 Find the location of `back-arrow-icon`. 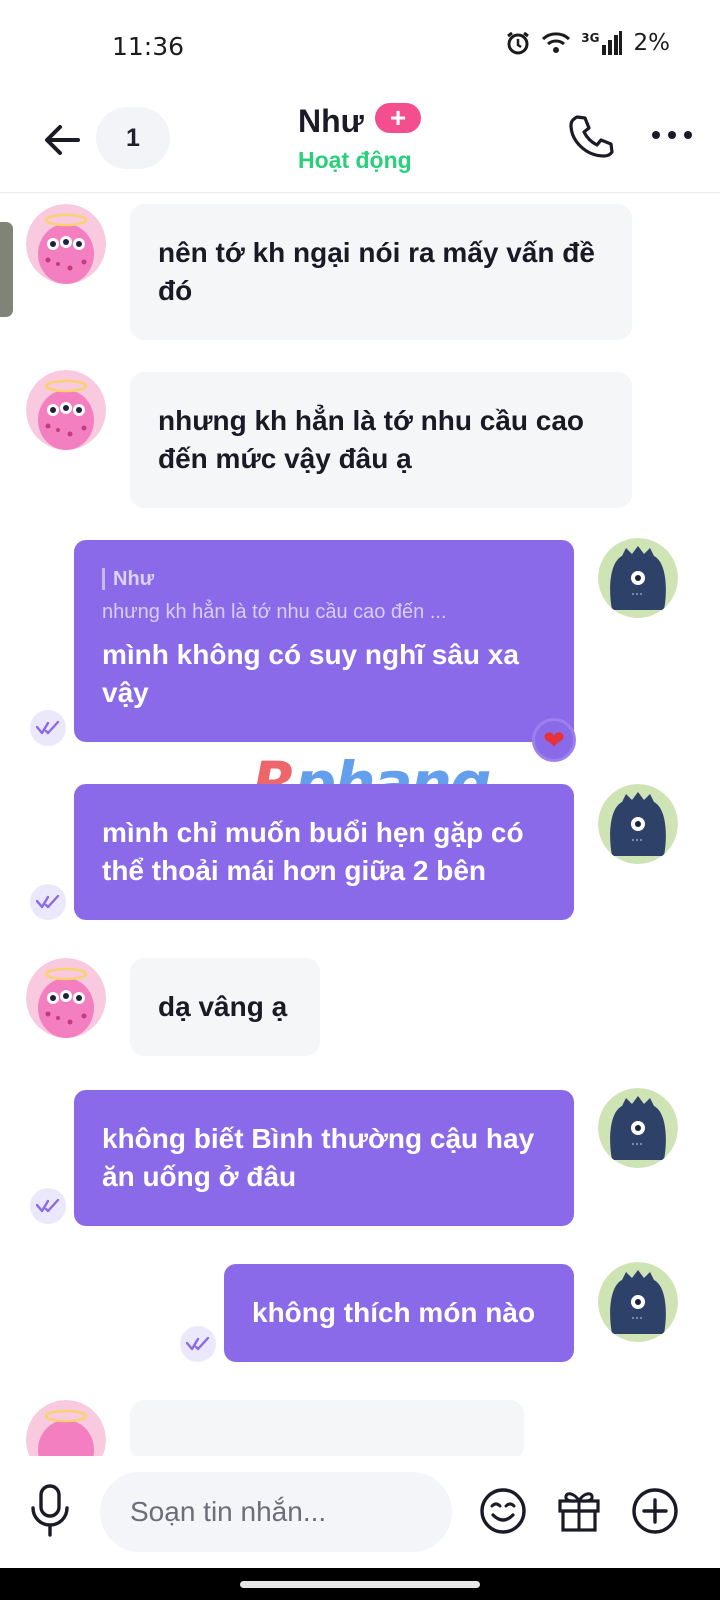

back-arrow-icon is located at coordinates (62, 140).